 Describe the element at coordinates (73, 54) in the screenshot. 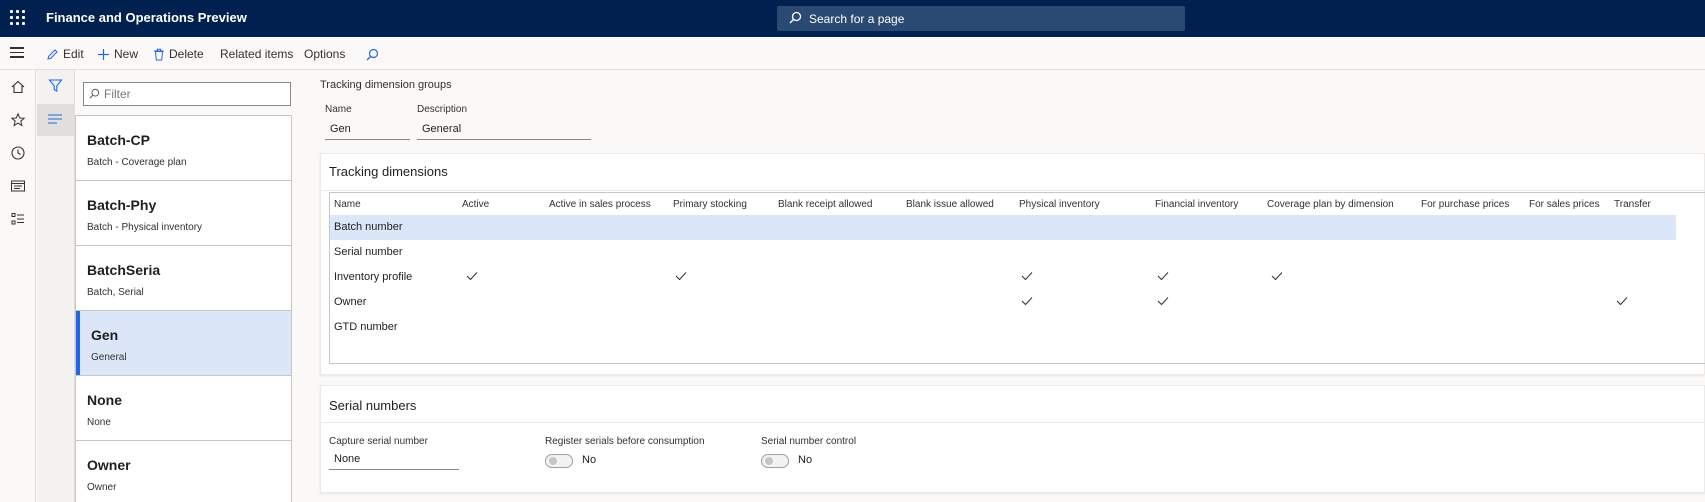

I see `edit-label: Edit` at that location.